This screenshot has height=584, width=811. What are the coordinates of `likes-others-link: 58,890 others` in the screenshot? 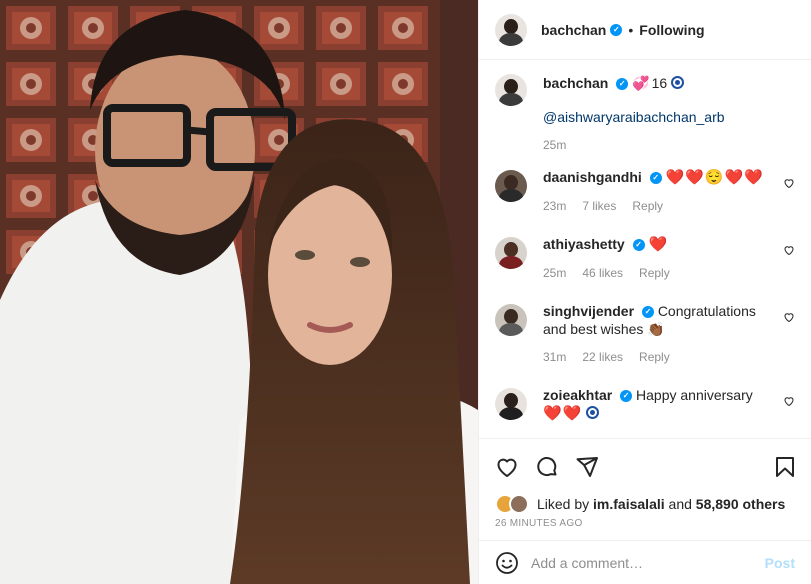 It's located at (741, 504).